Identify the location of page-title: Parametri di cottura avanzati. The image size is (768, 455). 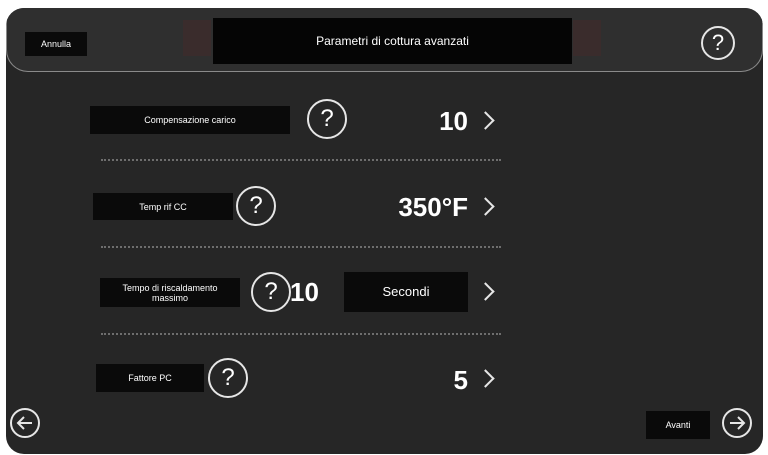
(392, 41).